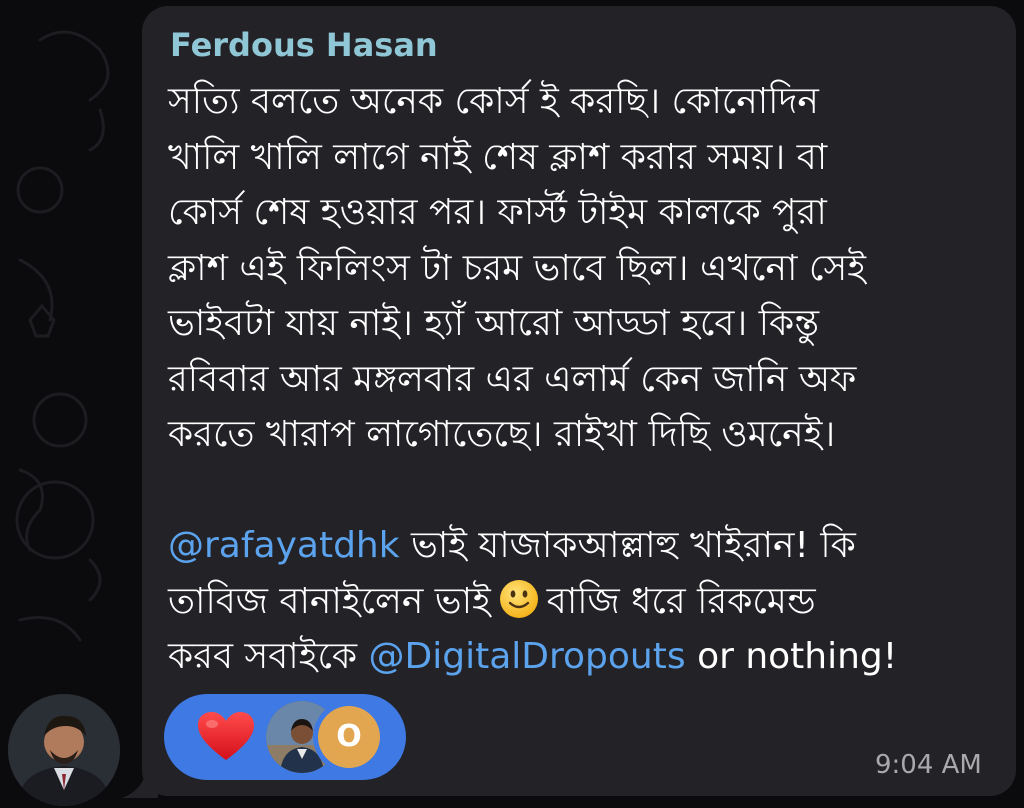  I want to click on mention-link-digitaldropouts: @DigitalDropouts, so click(527, 656).